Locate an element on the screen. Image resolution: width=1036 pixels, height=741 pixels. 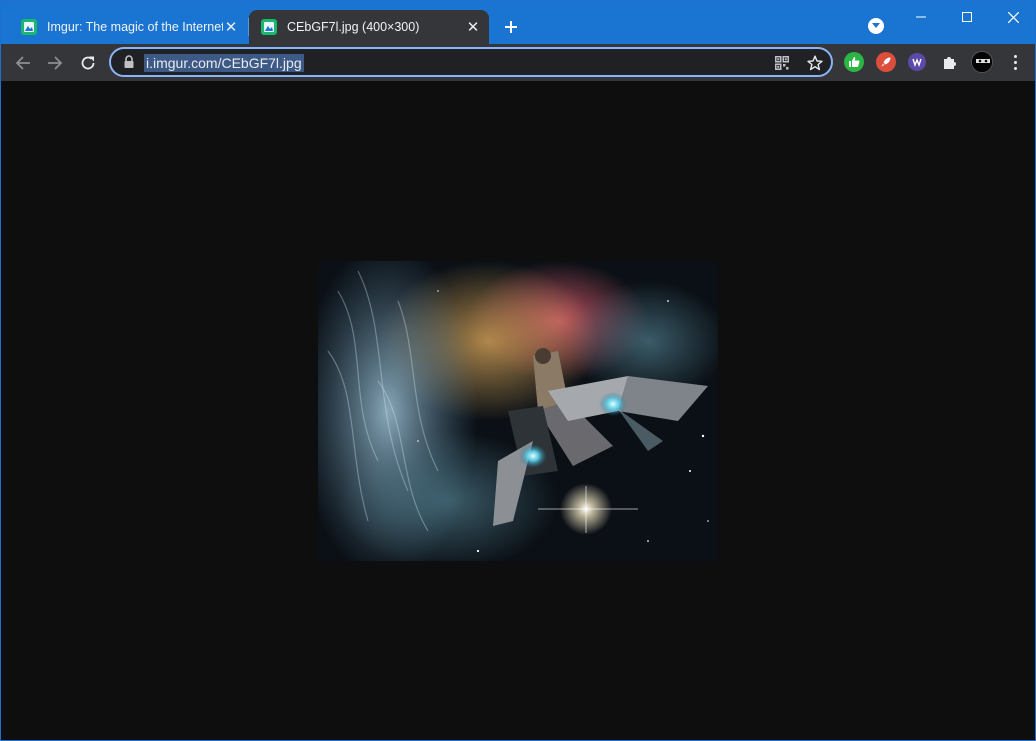
rocket-icon is located at coordinates (886, 62).